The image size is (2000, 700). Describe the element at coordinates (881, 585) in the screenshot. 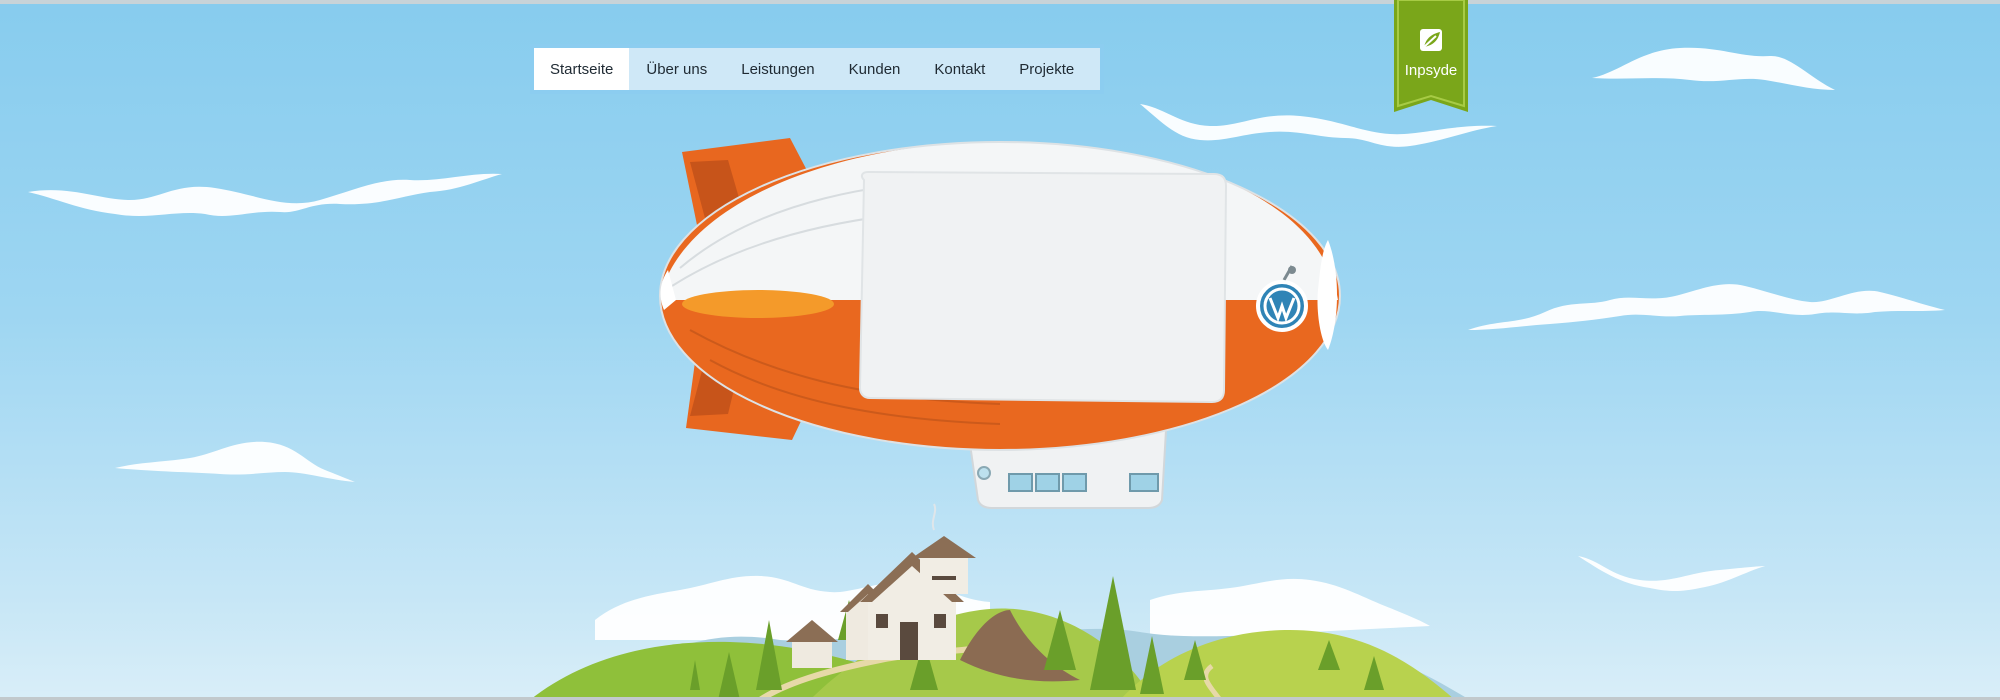

I see `houses` at that location.